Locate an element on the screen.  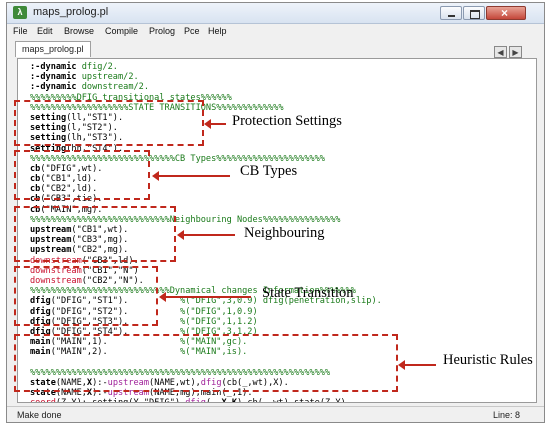
code-token: dfig is located at coordinates (195, 400).